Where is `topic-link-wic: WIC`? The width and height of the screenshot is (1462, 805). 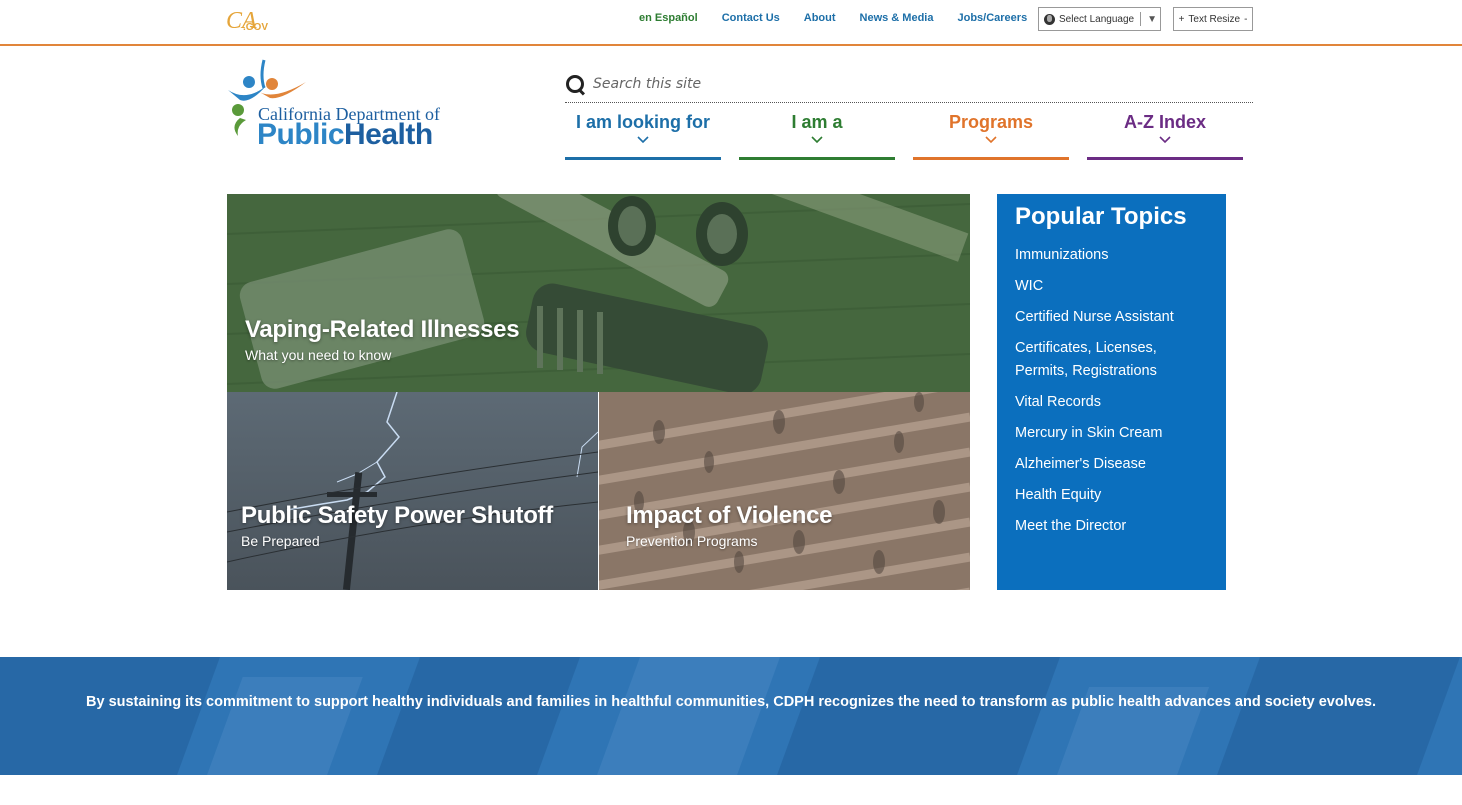 topic-link-wic: WIC is located at coordinates (1111, 286).